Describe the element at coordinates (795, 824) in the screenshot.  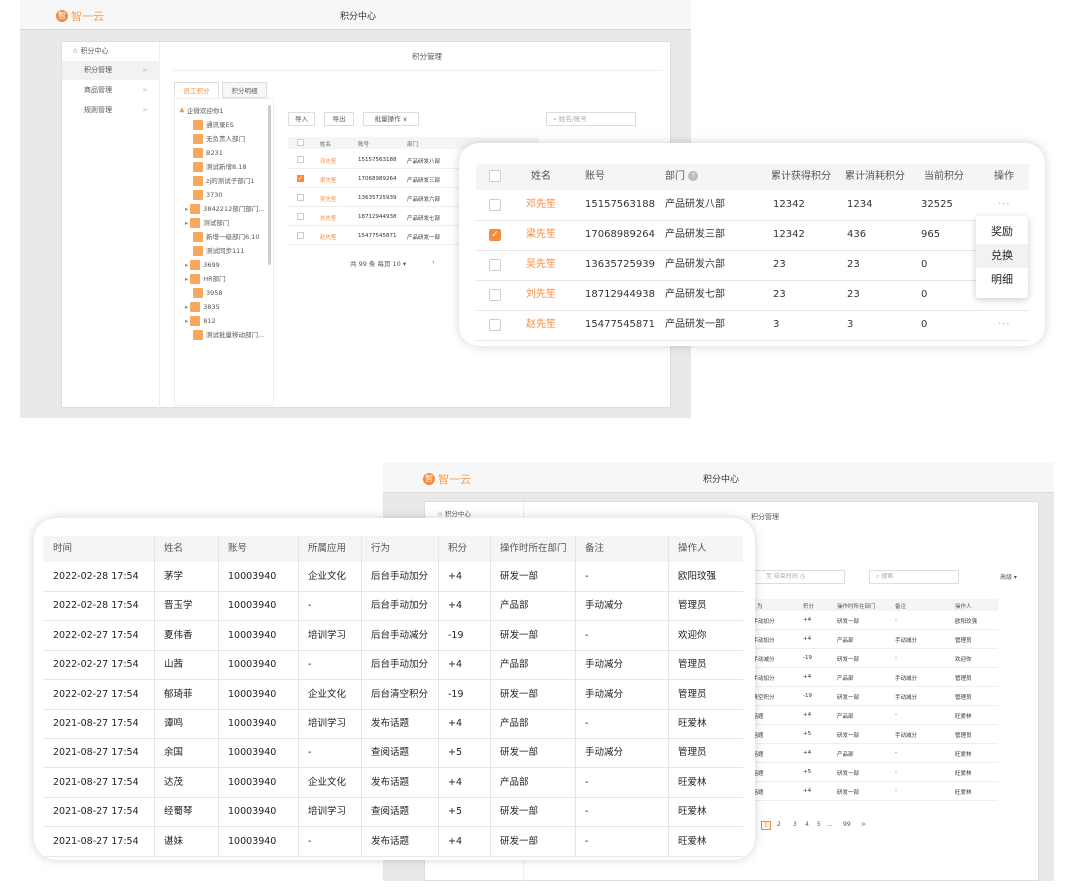
I see `page-button: 3` at that location.